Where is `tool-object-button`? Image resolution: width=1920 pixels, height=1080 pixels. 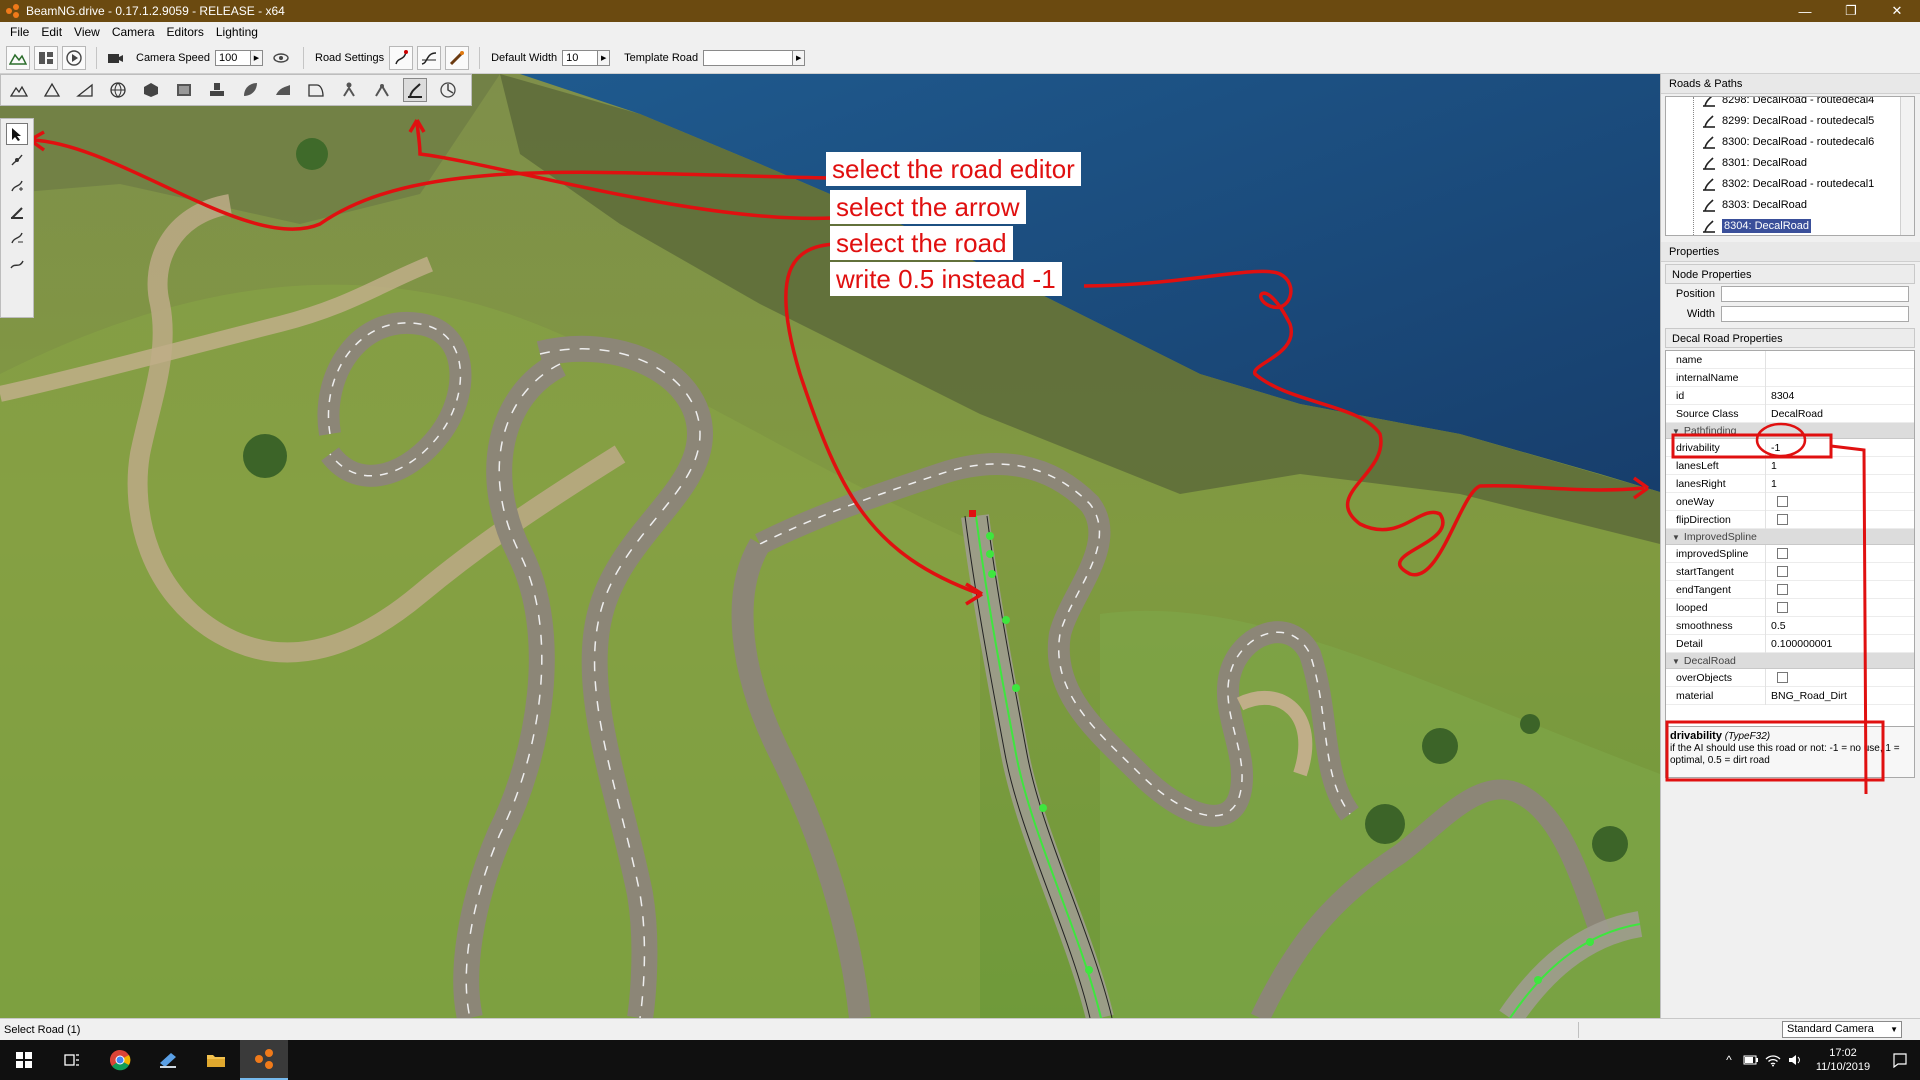 tool-object-button is located at coordinates (151, 90).